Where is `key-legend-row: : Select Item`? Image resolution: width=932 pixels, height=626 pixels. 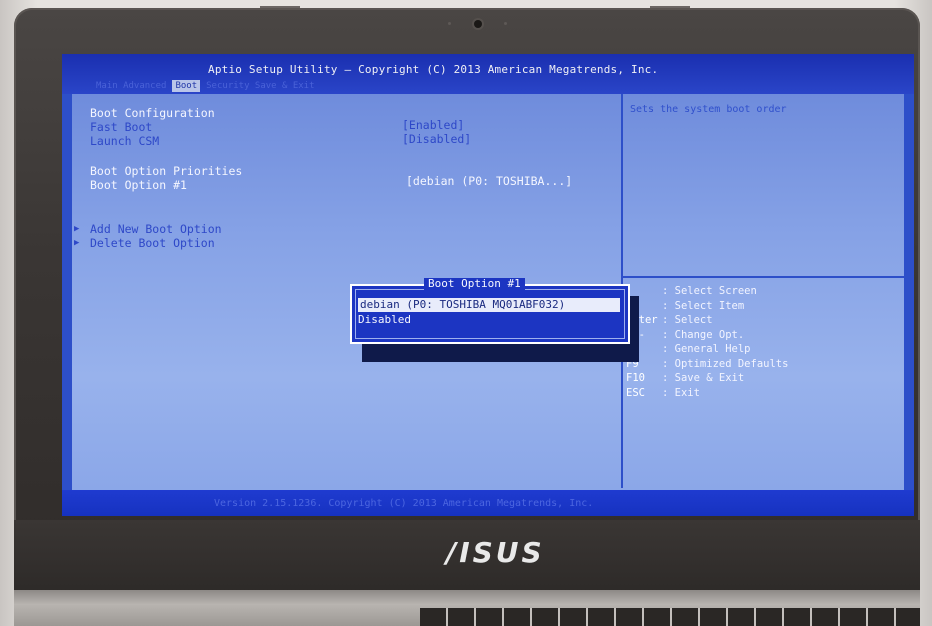
key-legend-row: : Select Item is located at coordinates (707, 306).